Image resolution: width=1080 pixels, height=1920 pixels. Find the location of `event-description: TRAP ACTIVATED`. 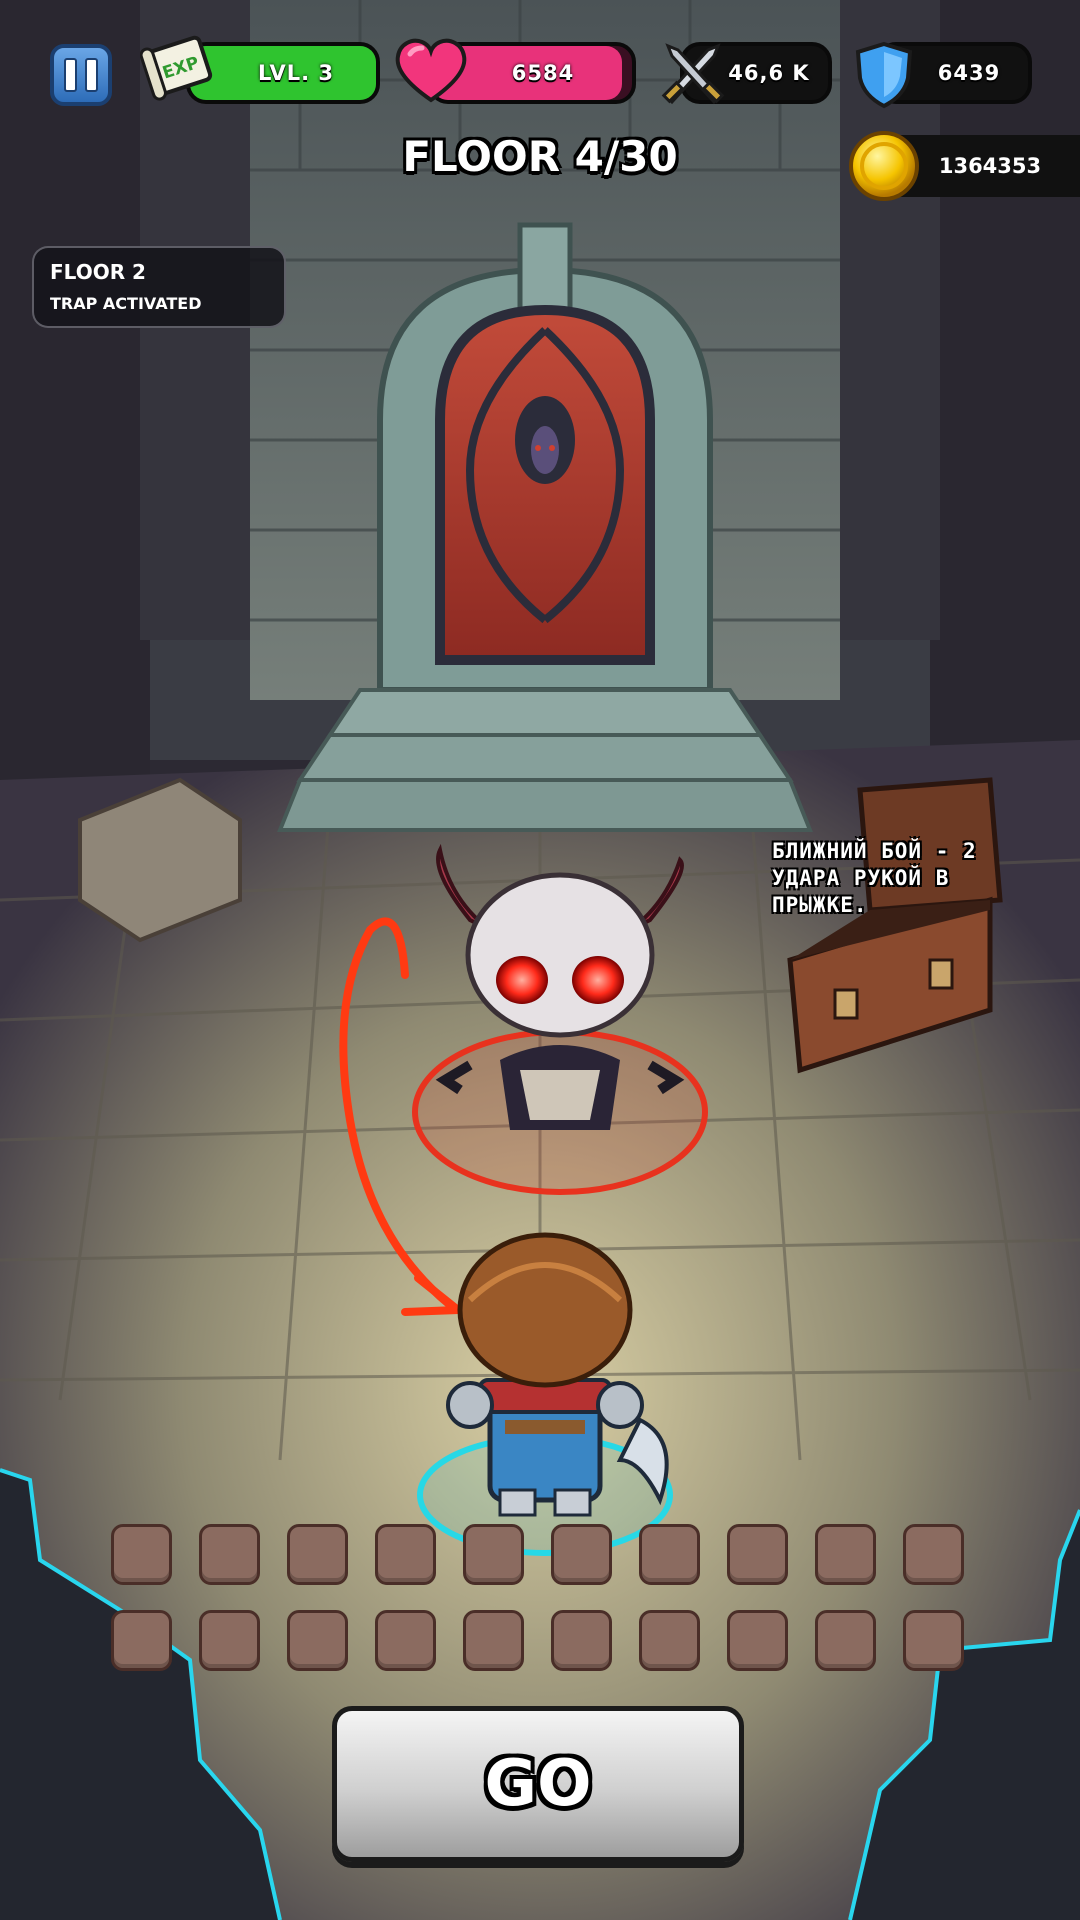

event-description: TRAP ACTIVATED is located at coordinates (126, 303).